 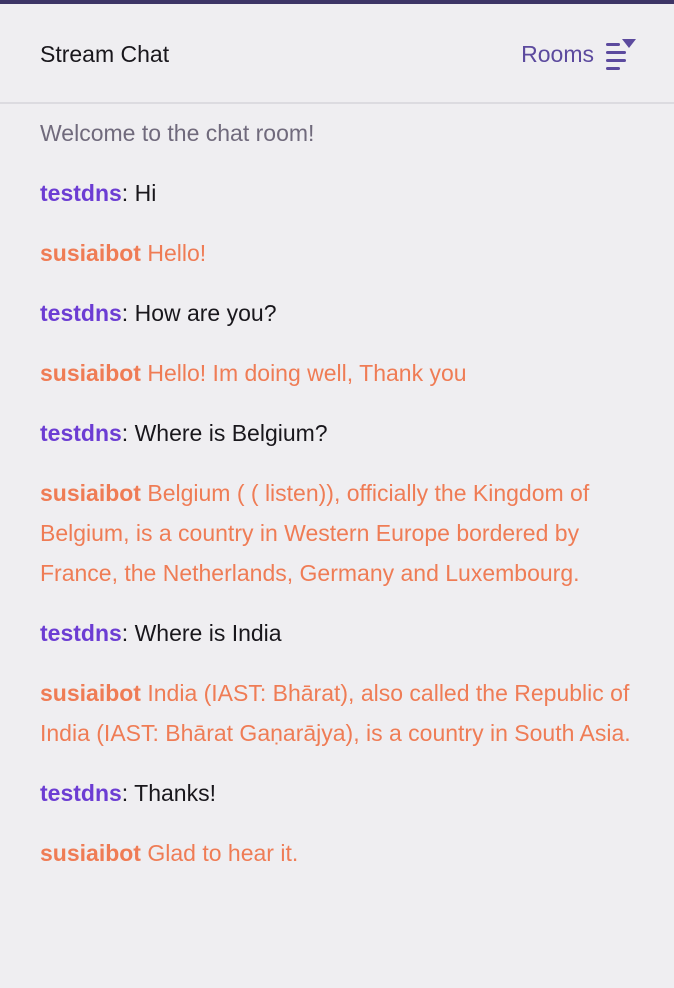 I want to click on rooms-label: Rooms, so click(x=557, y=54).